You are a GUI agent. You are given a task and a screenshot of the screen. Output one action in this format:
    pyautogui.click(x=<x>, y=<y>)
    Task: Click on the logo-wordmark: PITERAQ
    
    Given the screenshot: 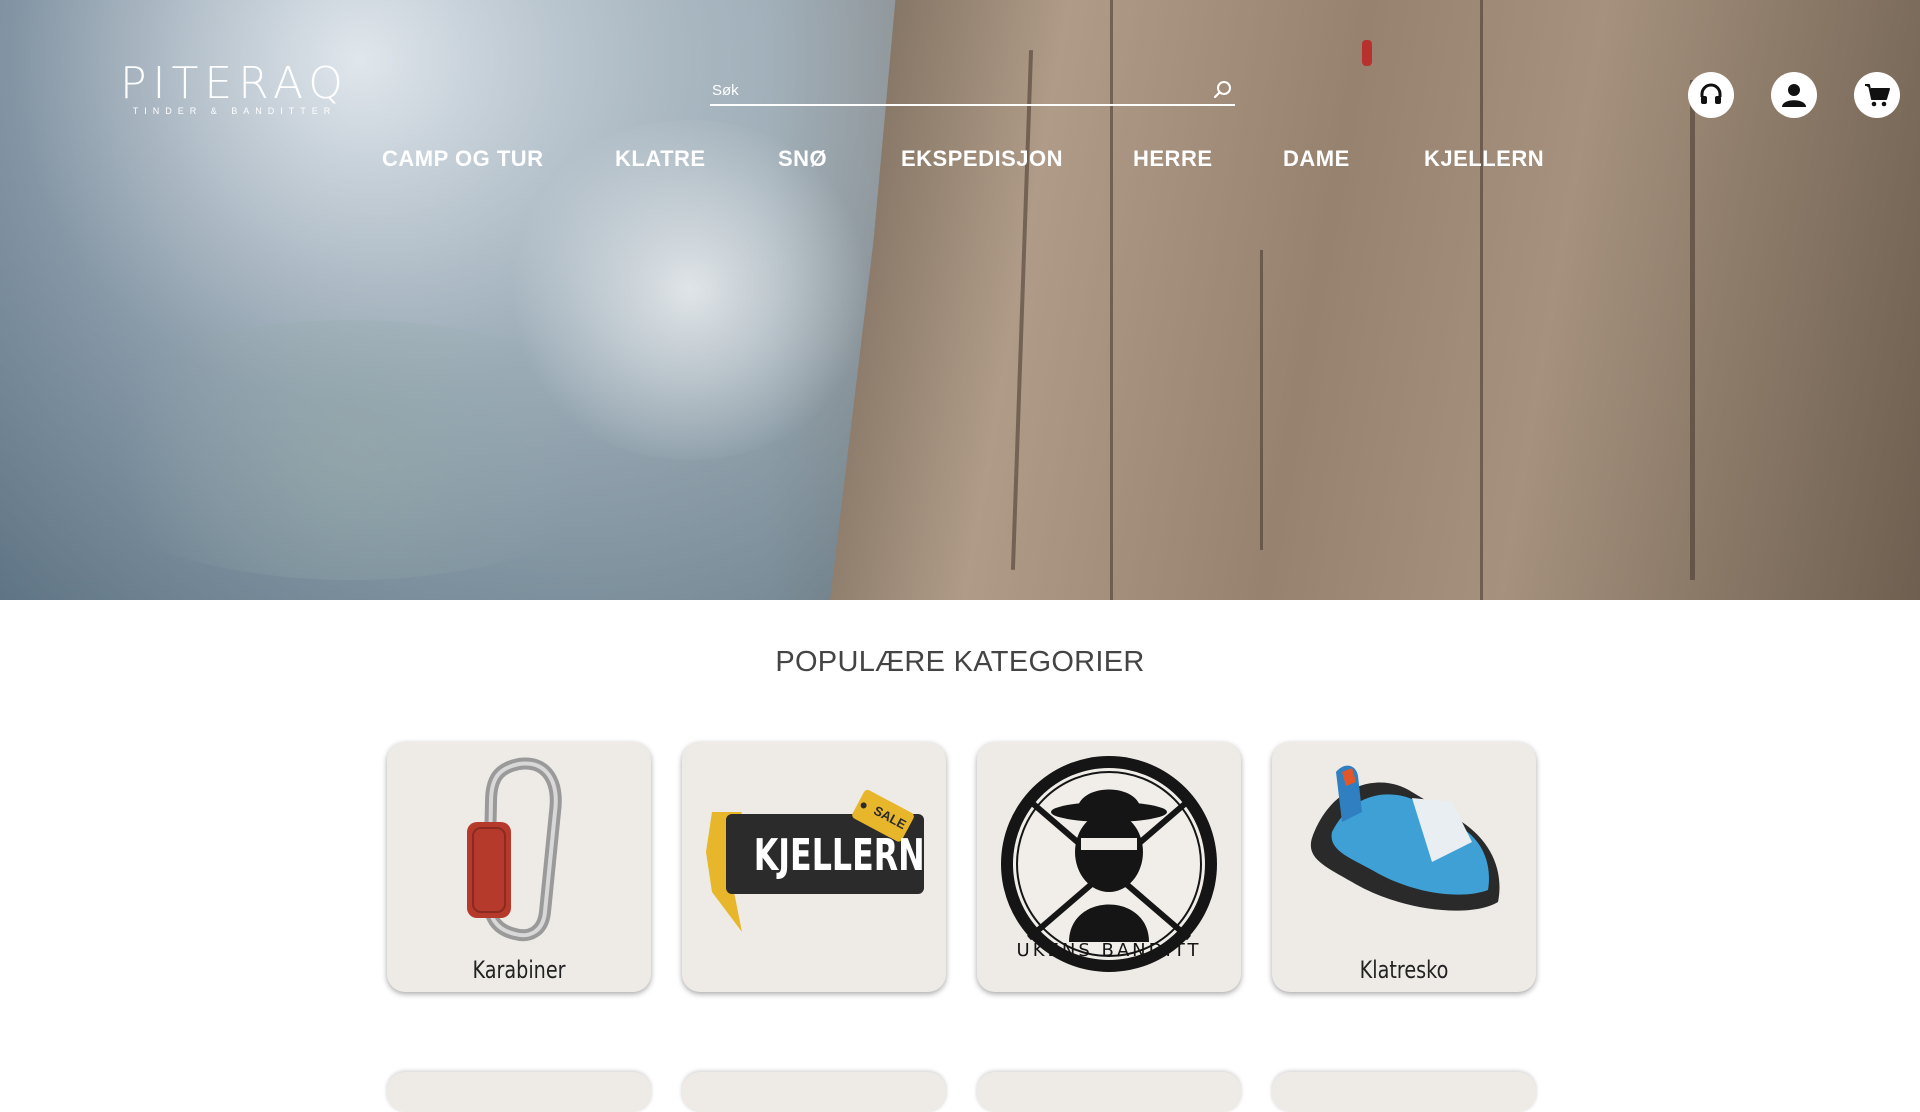 What is the action you would take?
    pyautogui.click(x=234, y=83)
    